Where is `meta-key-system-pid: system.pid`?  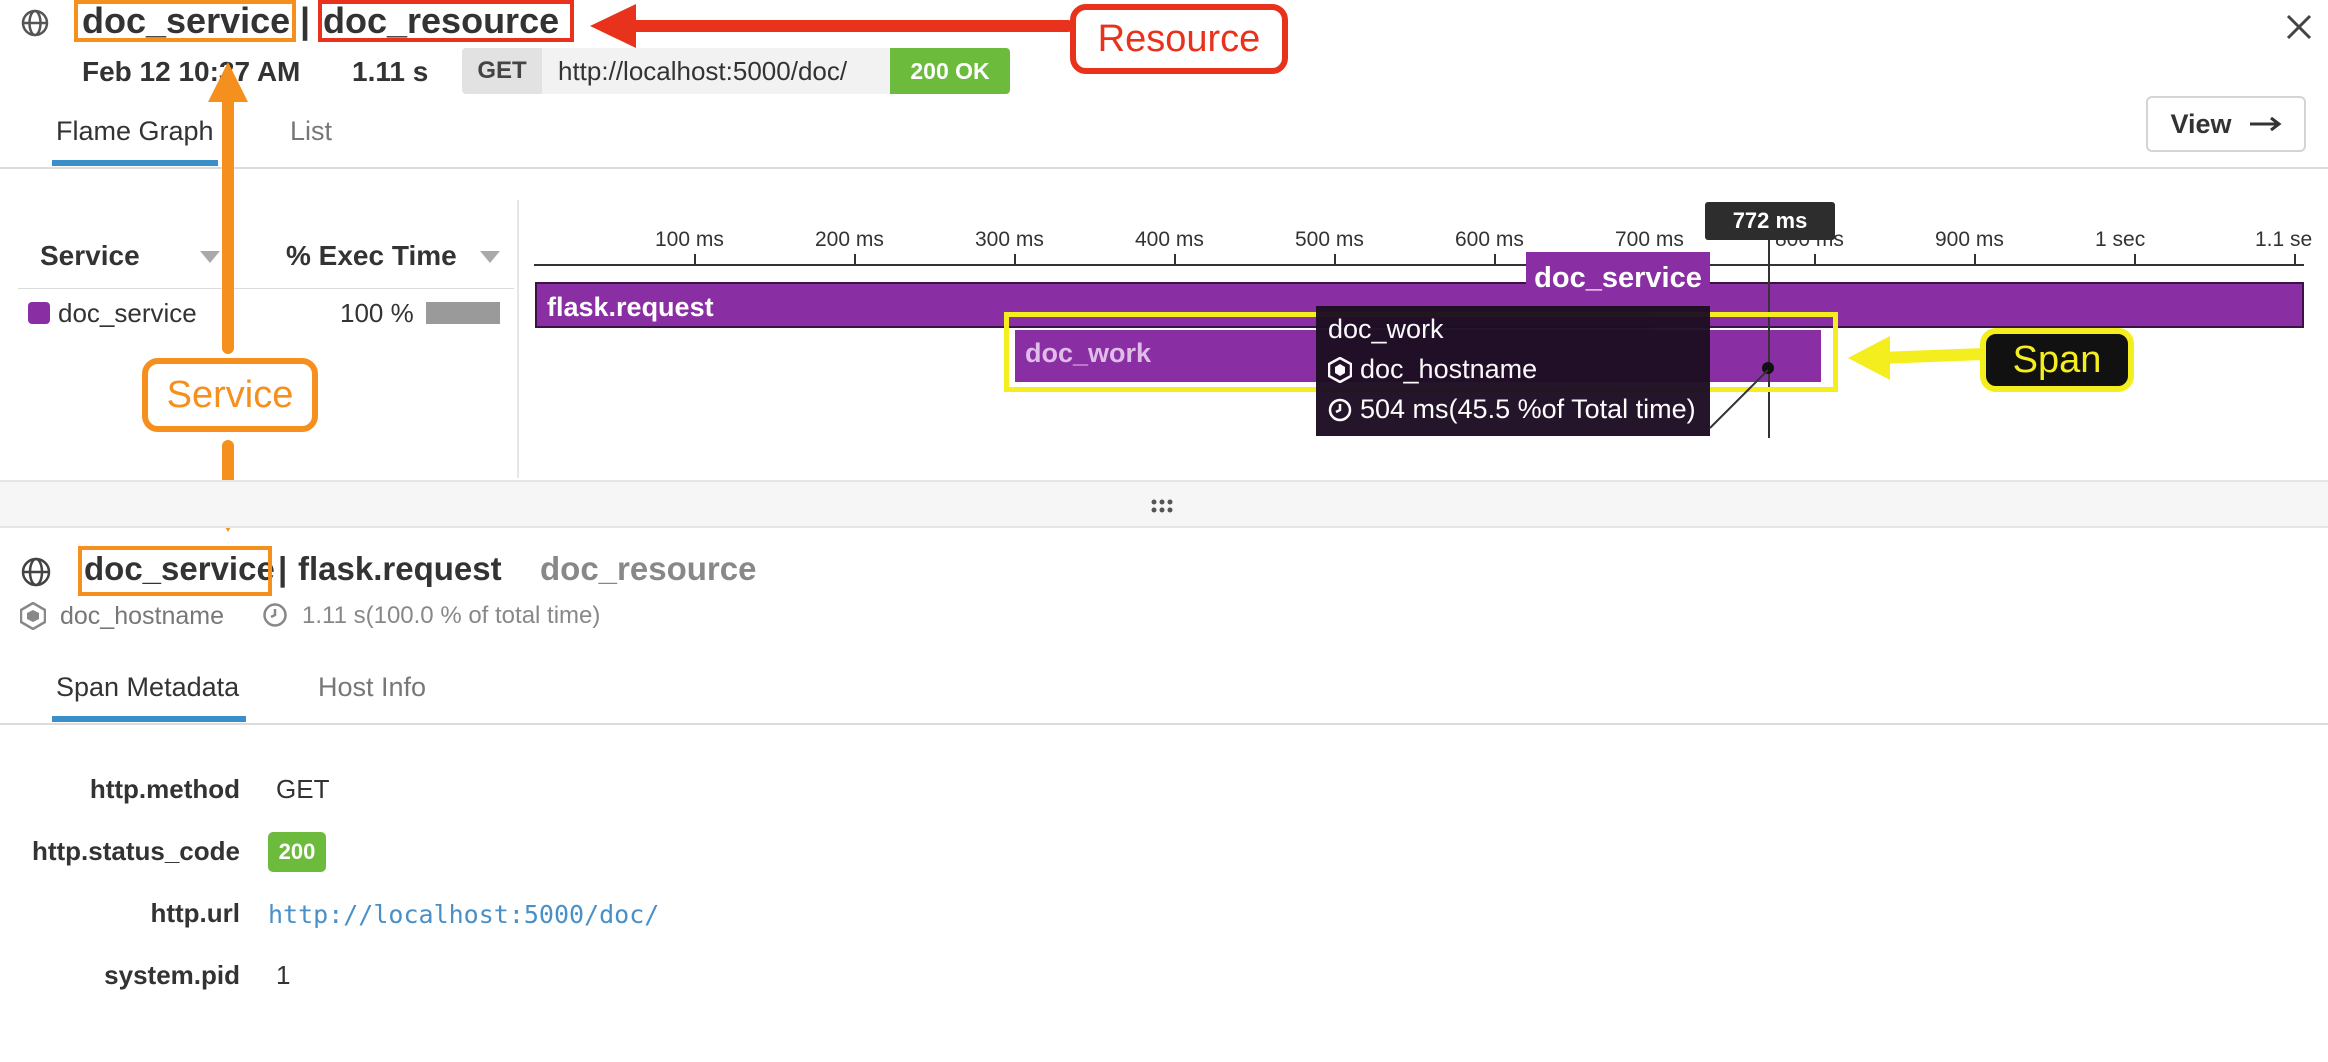 meta-key-system-pid: system.pid is located at coordinates (172, 975).